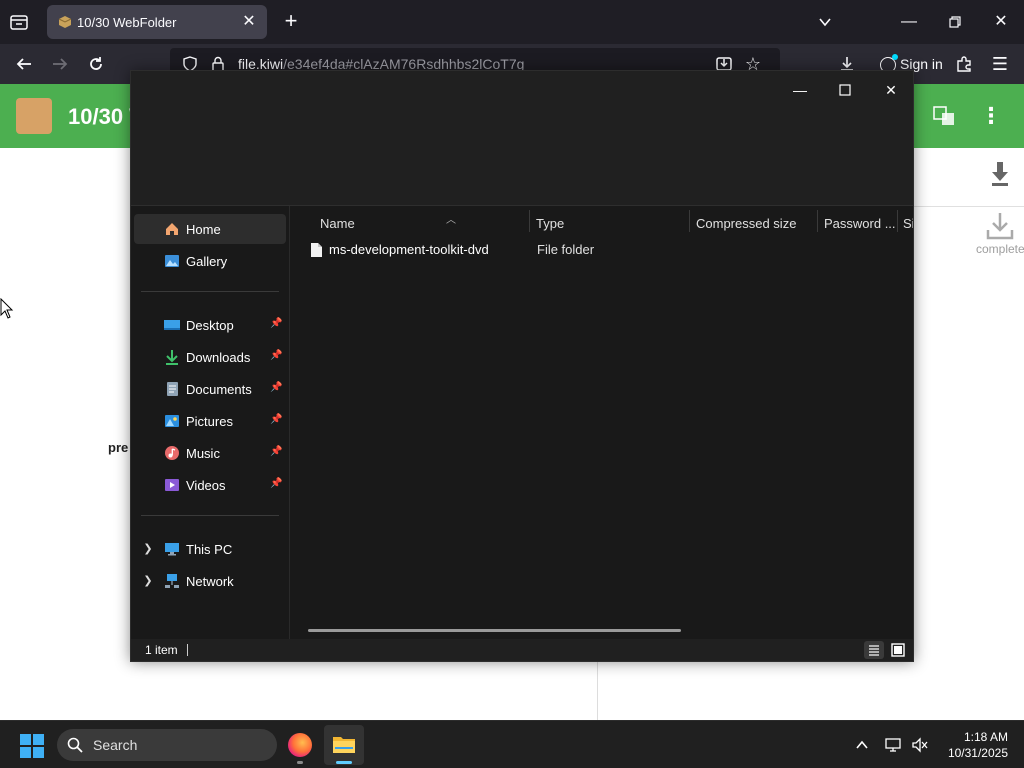  I want to click on download-icon, so click(1000, 174).